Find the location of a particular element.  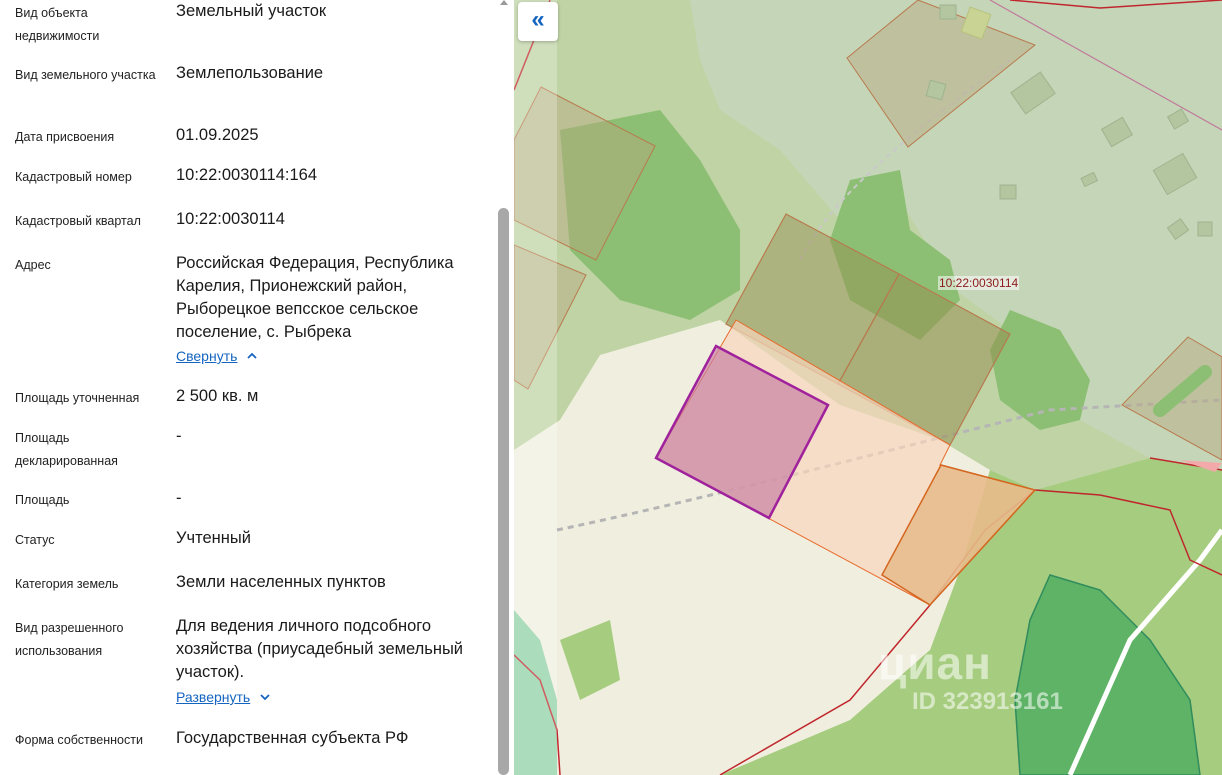

field-label: Вид разрешенного использования is located at coordinates (69, 639).